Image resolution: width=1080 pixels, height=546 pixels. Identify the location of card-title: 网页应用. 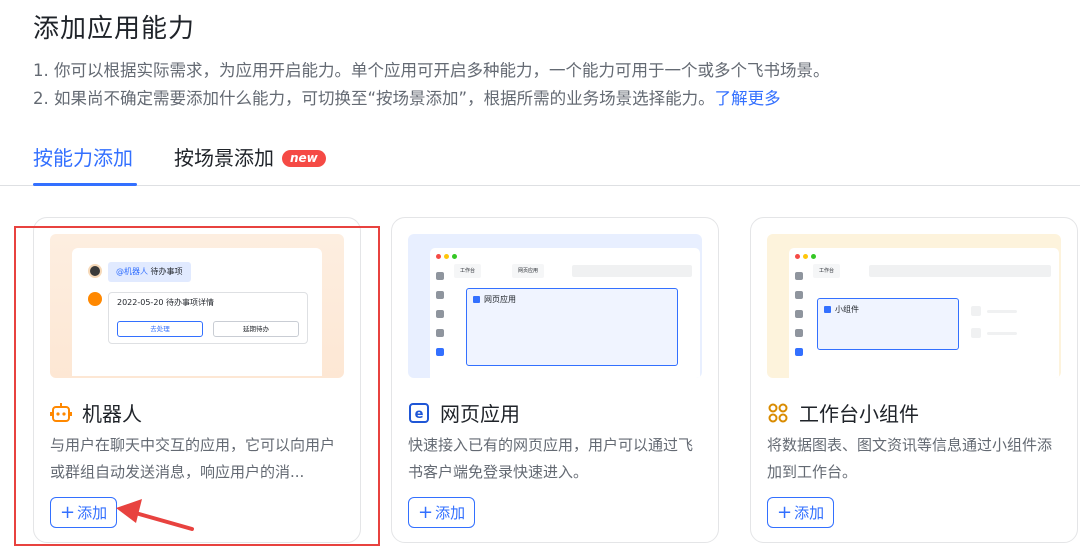
(480, 414).